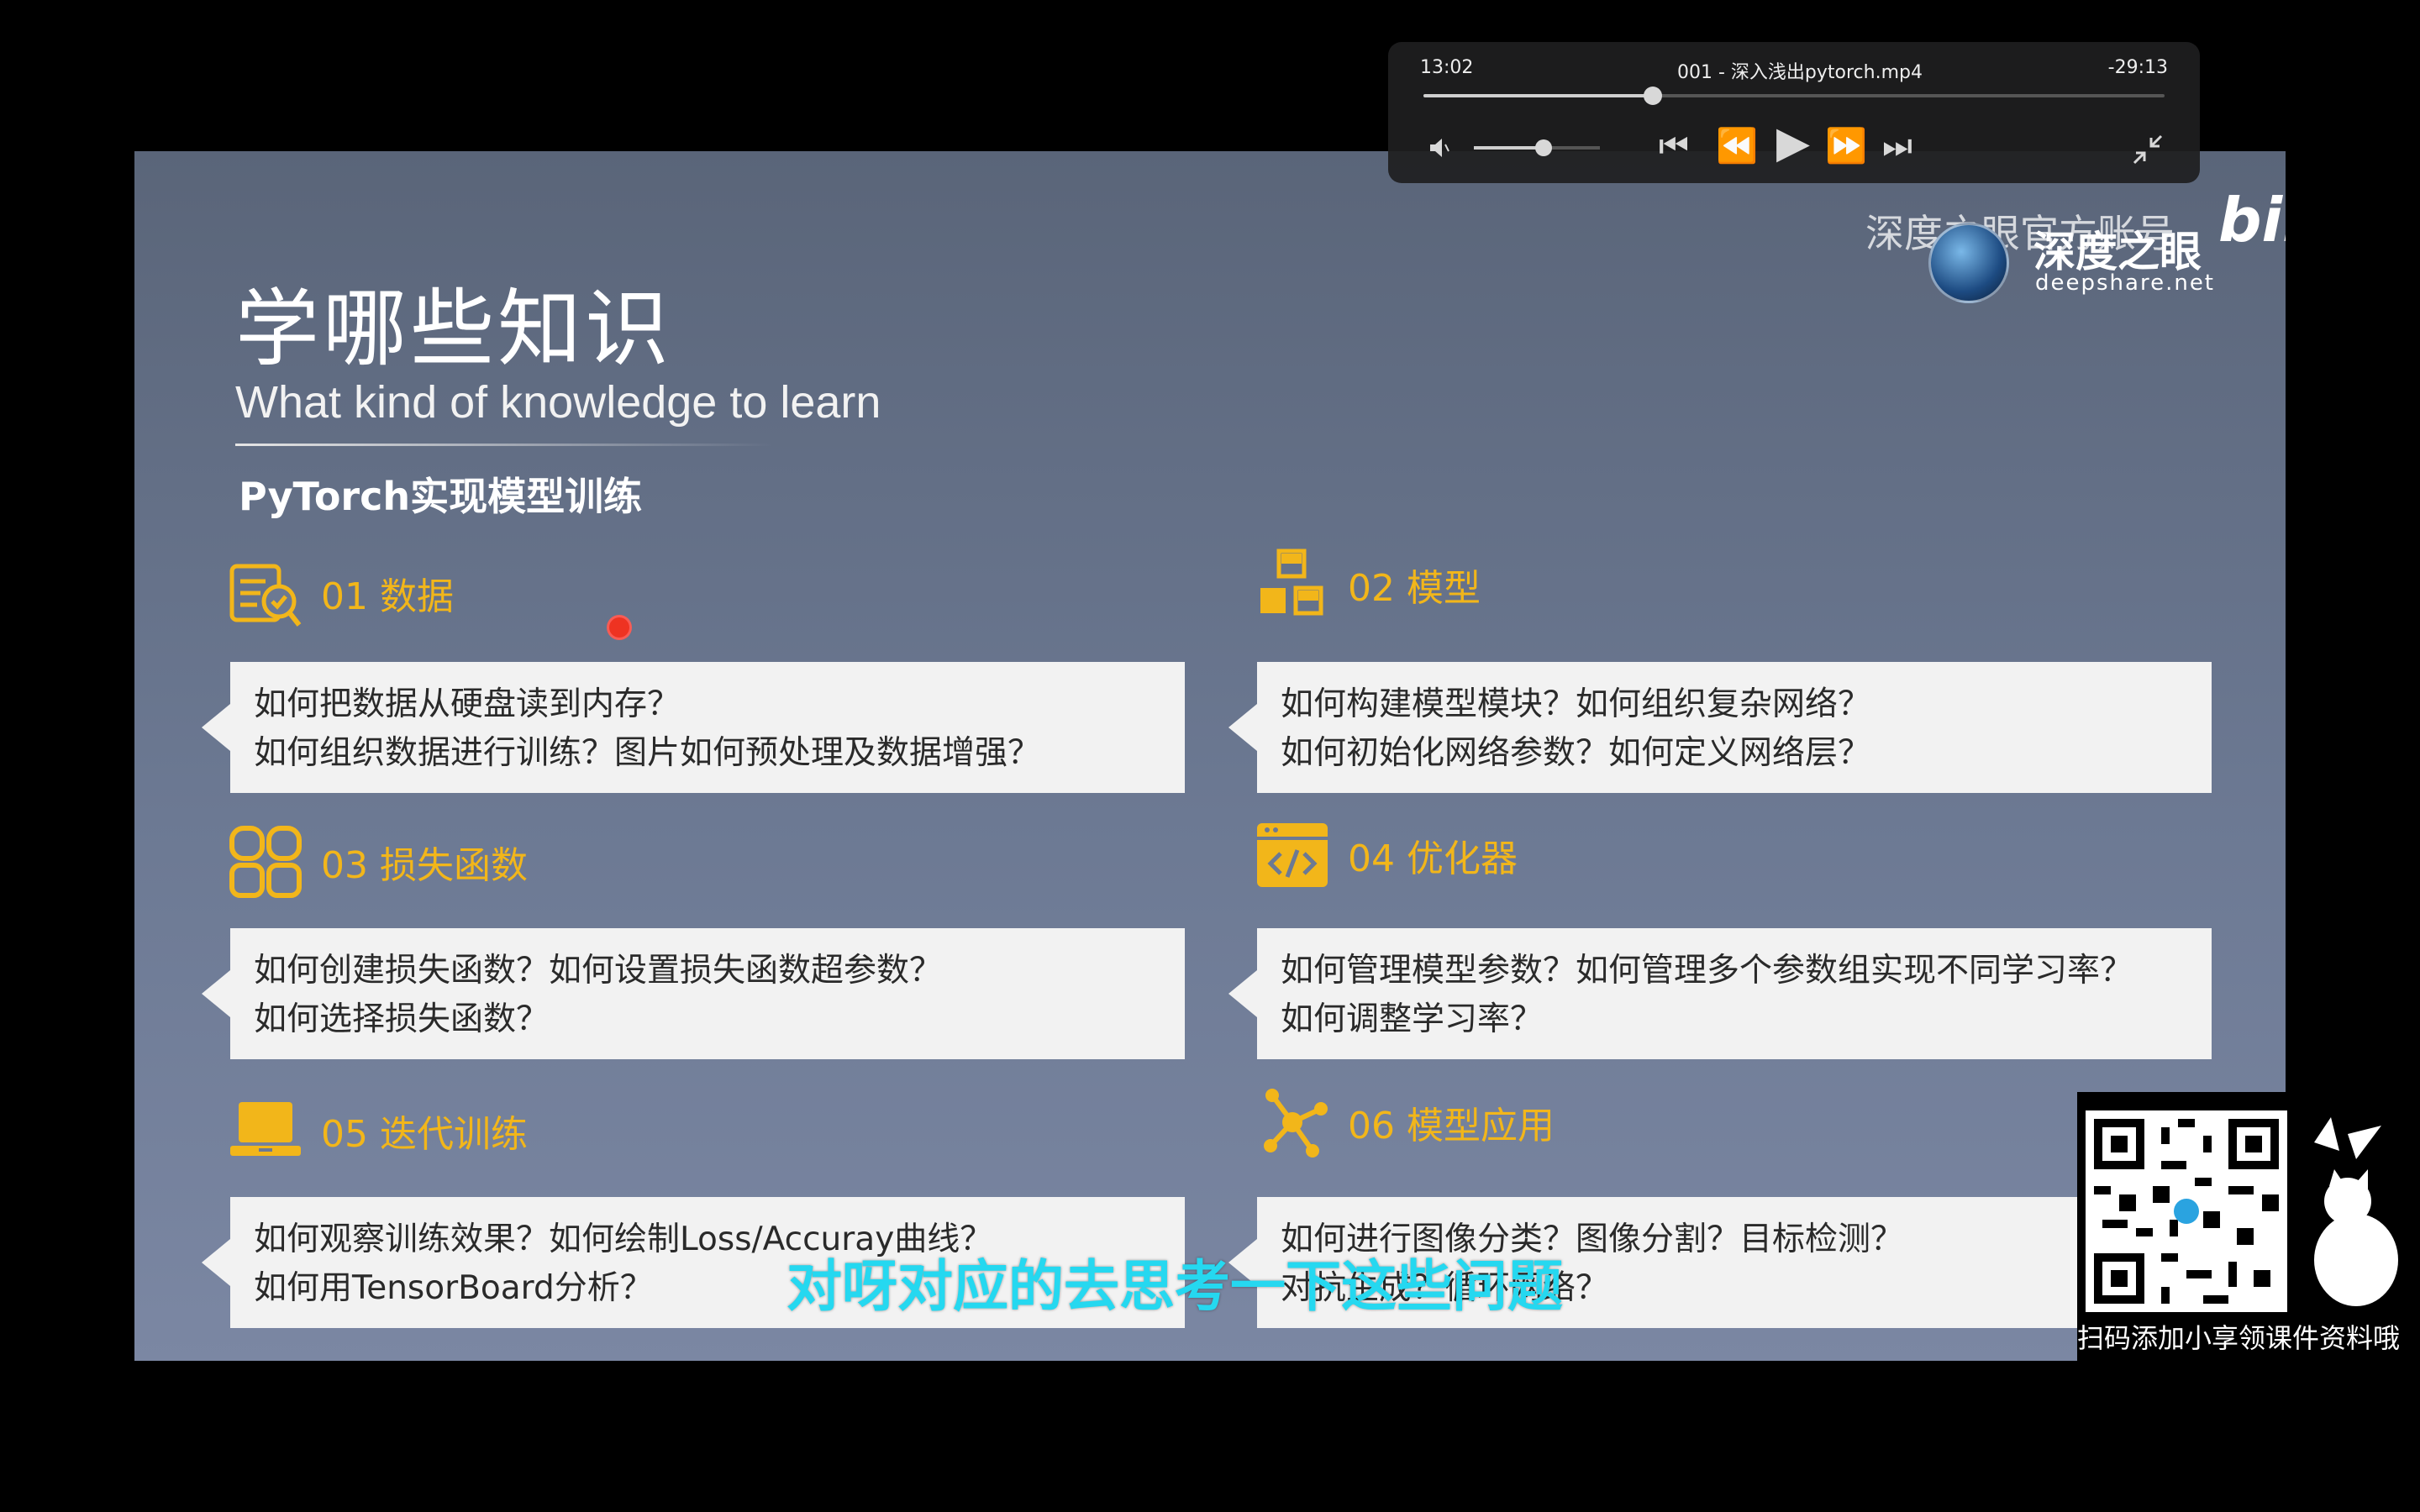 The height and width of the screenshot is (1512, 2420). What do you see at coordinates (1720, 727) in the screenshot?
I see `section-02-box: 如何构建模型模块？如何组织复杂网络？ 如何初始化网络参数？如何定义网络层？` at bounding box center [1720, 727].